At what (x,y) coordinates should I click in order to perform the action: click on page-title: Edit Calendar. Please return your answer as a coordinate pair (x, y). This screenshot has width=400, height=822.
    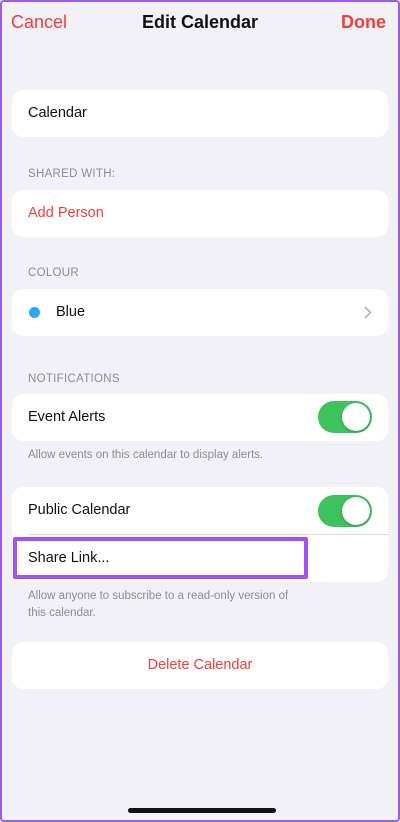
    Looking at the image, I should click on (200, 22).